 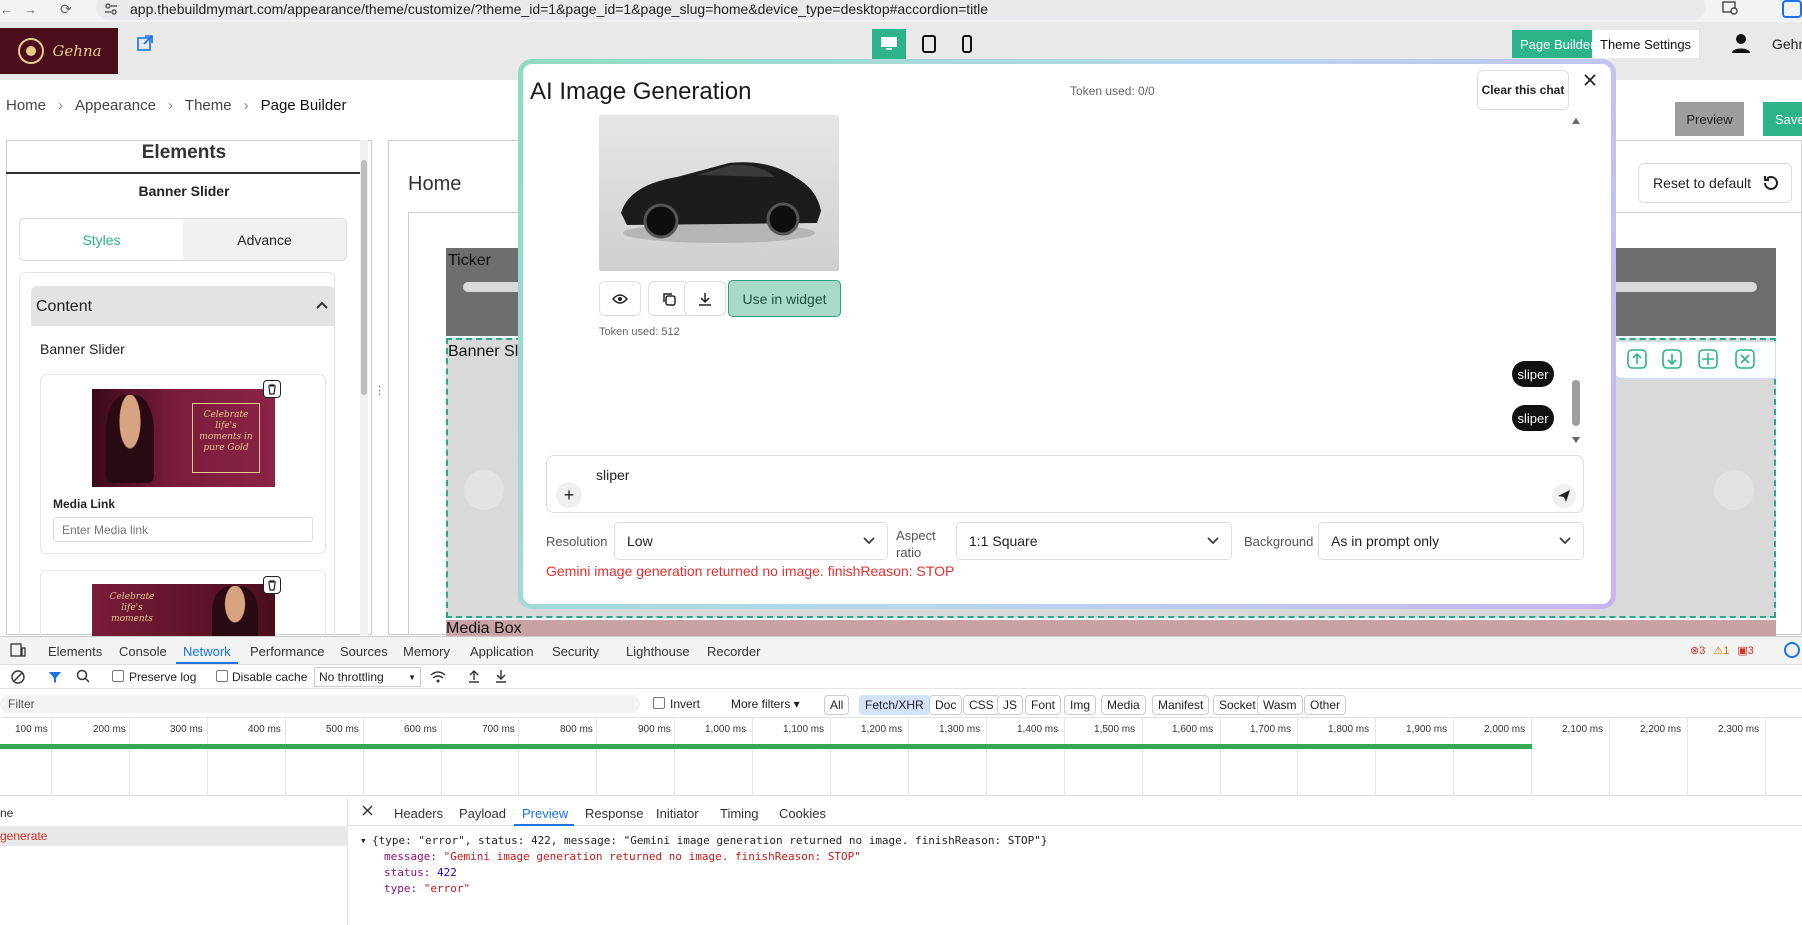 What do you see at coordinates (837, 705) in the screenshot?
I see `filter-chip-all: All` at bounding box center [837, 705].